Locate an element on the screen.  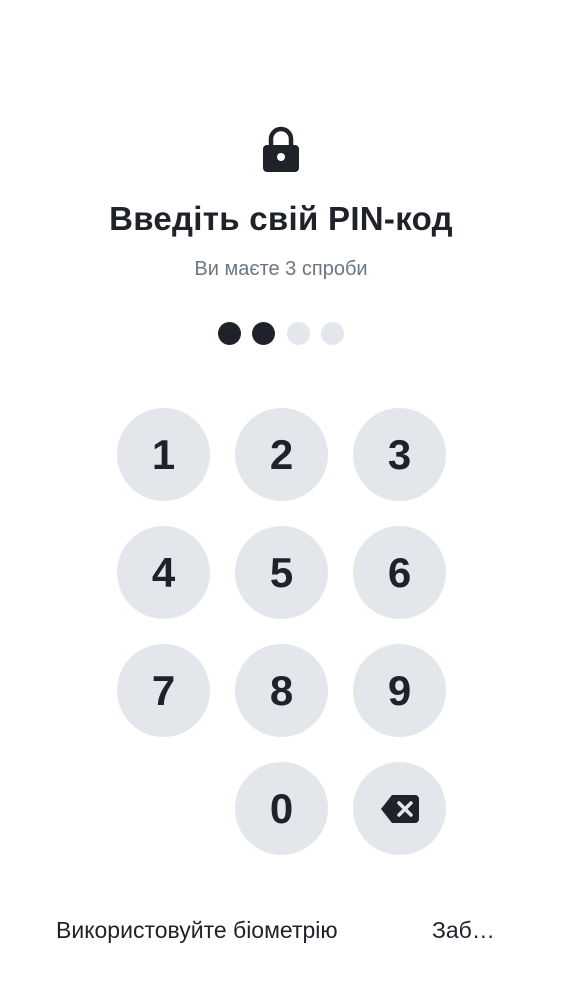
key-label: 7 is located at coordinates (163, 690).